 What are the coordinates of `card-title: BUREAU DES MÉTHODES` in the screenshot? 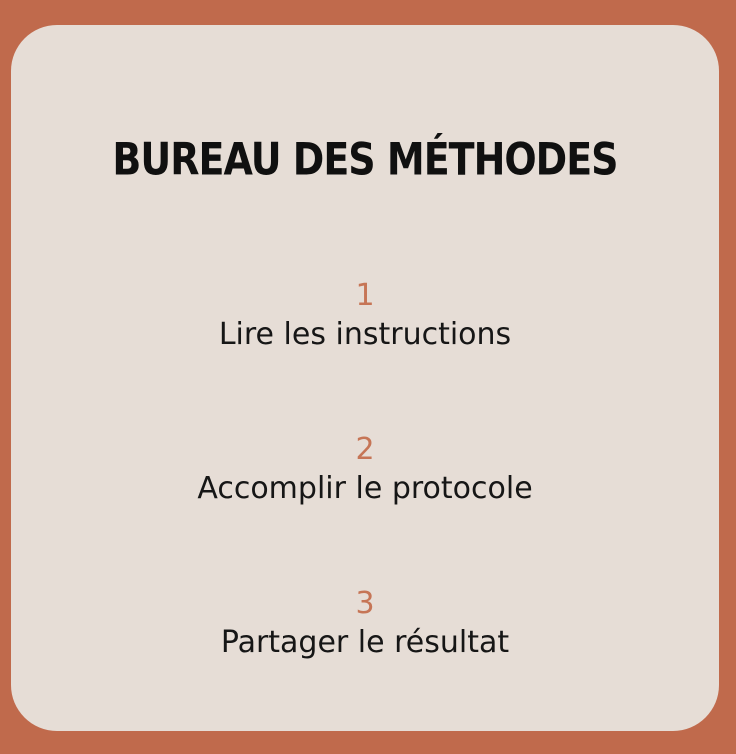 It's located at (365, 159).